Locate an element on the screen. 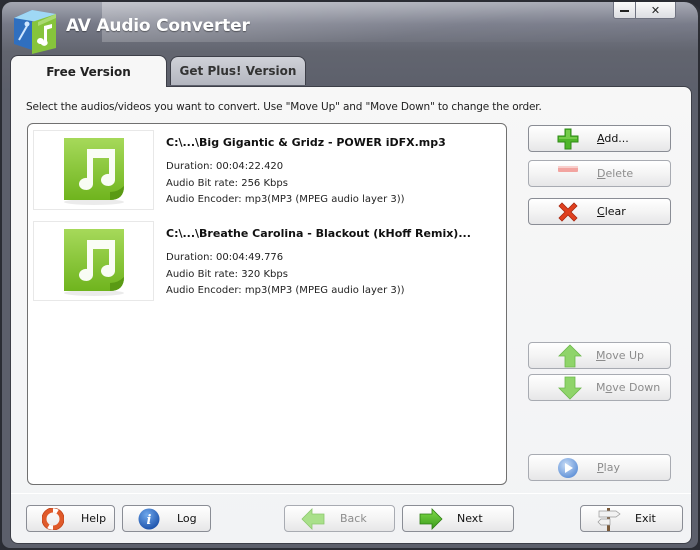 The width and height of the screenshot is (700, 550). red-x-icon is located at coordinates (568, 212).